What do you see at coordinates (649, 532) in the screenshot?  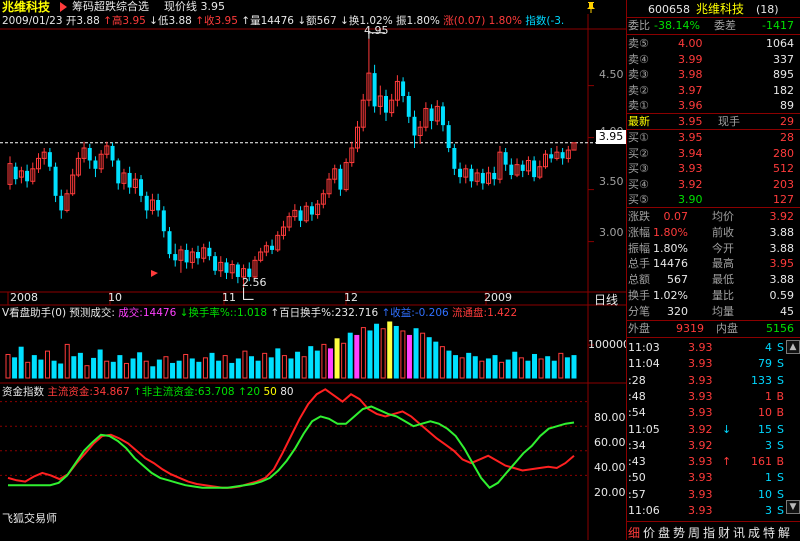 I see `bottom-tab: 价` at bounding box center [649, 532].